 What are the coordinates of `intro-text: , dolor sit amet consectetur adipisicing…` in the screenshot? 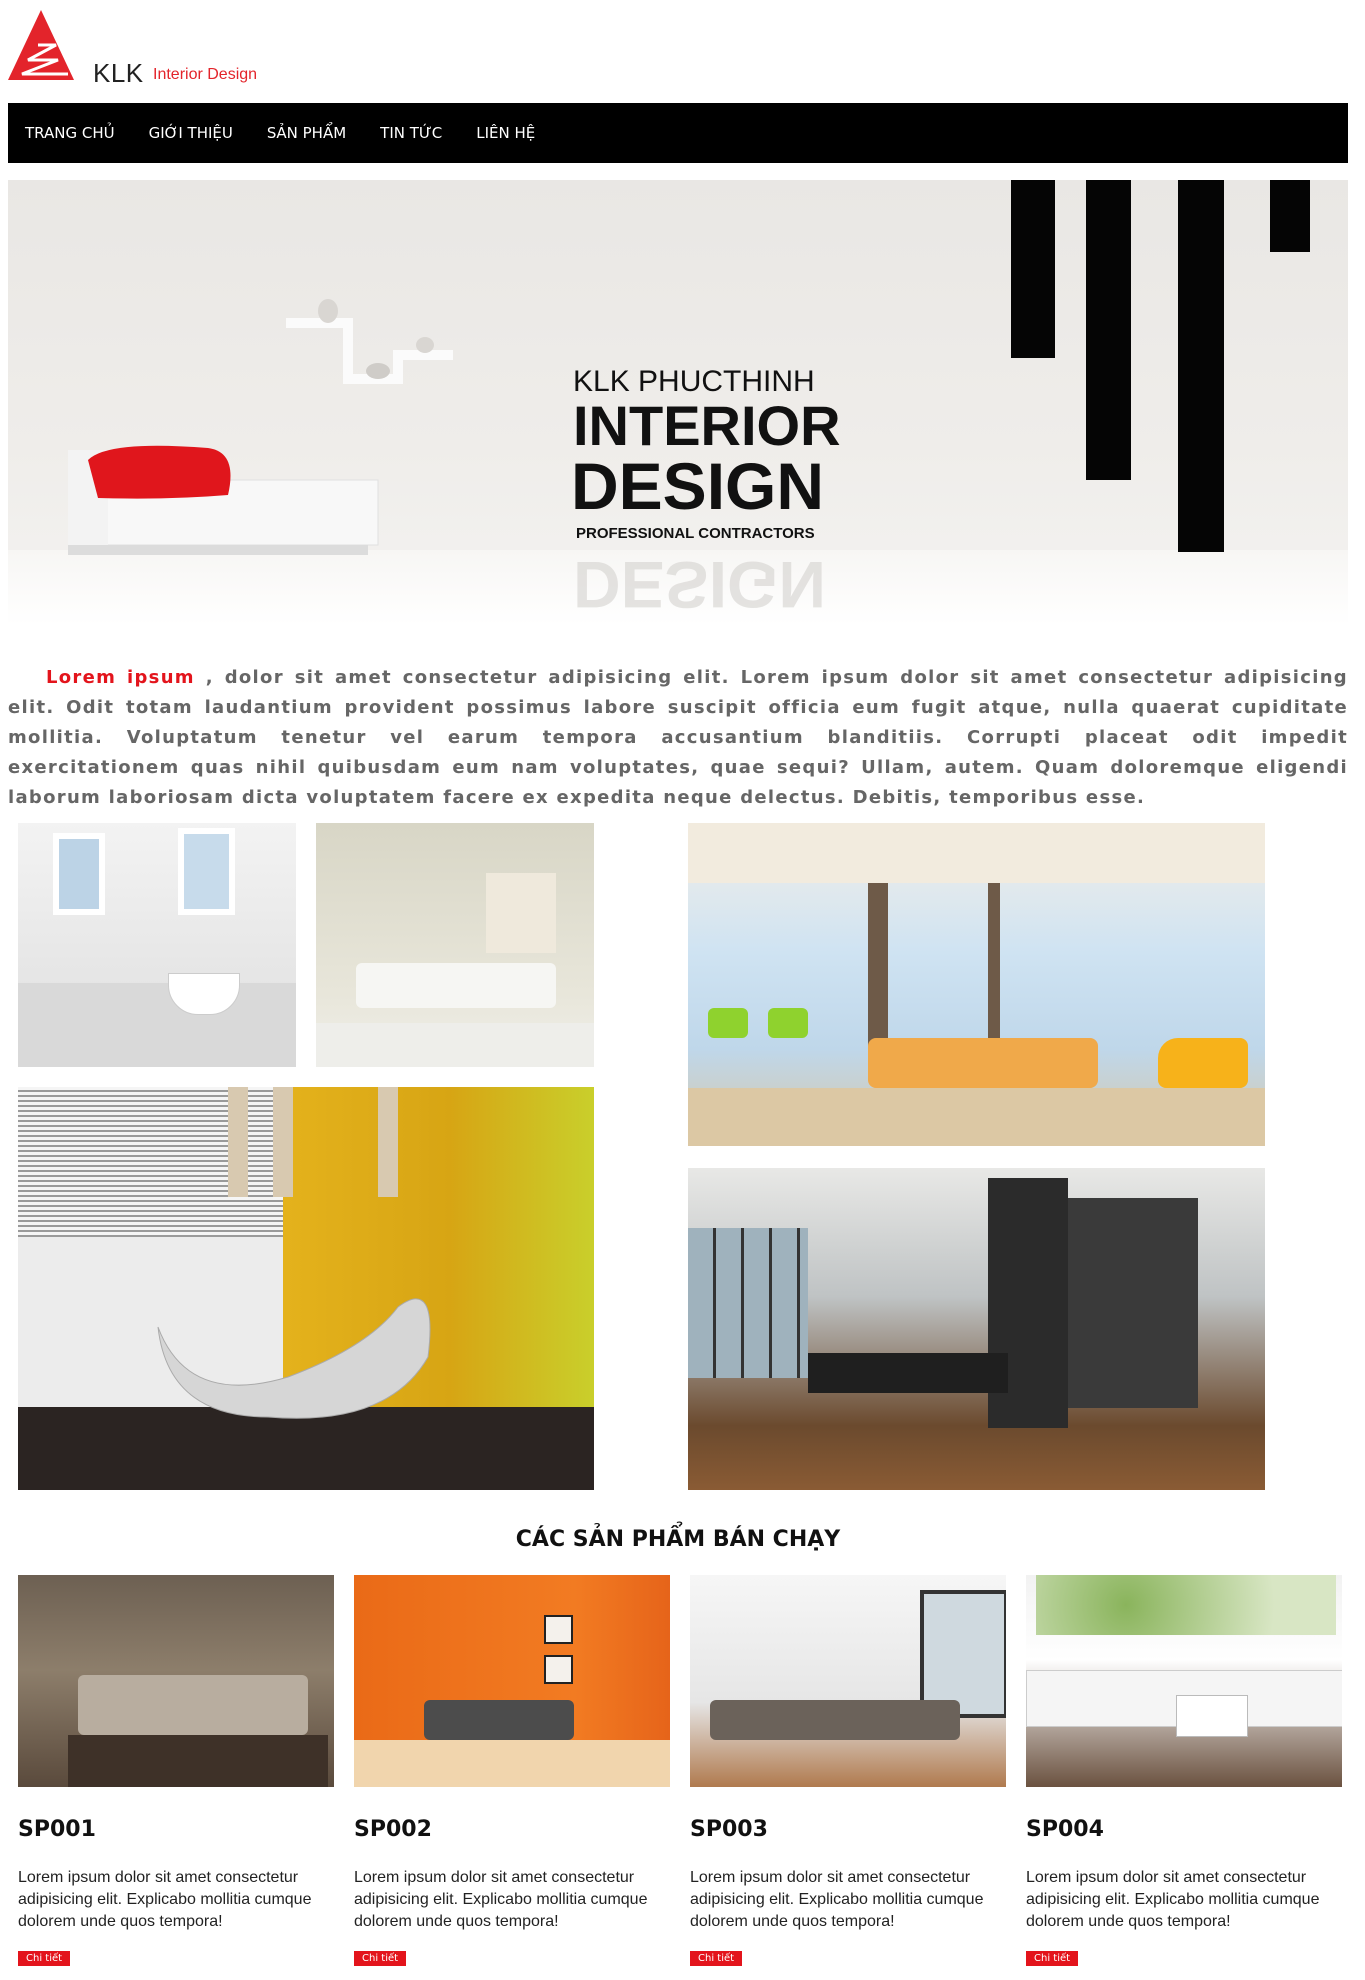 It's located at (678, 737).